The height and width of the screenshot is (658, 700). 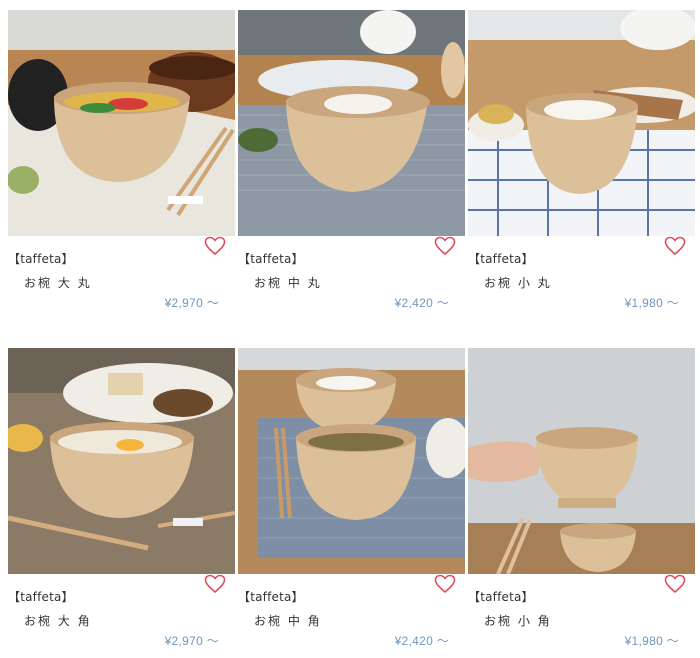 I want to click on product-name: お椀 中 丸, so click(x=288, y=282).